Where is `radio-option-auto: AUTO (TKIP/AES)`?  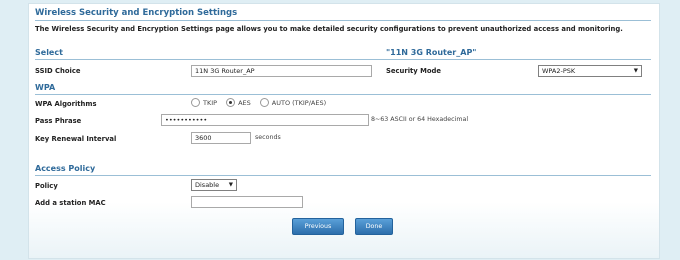
radio-option-auto: AUTO (TKIP/AES) is located at coordinates (293, 102).